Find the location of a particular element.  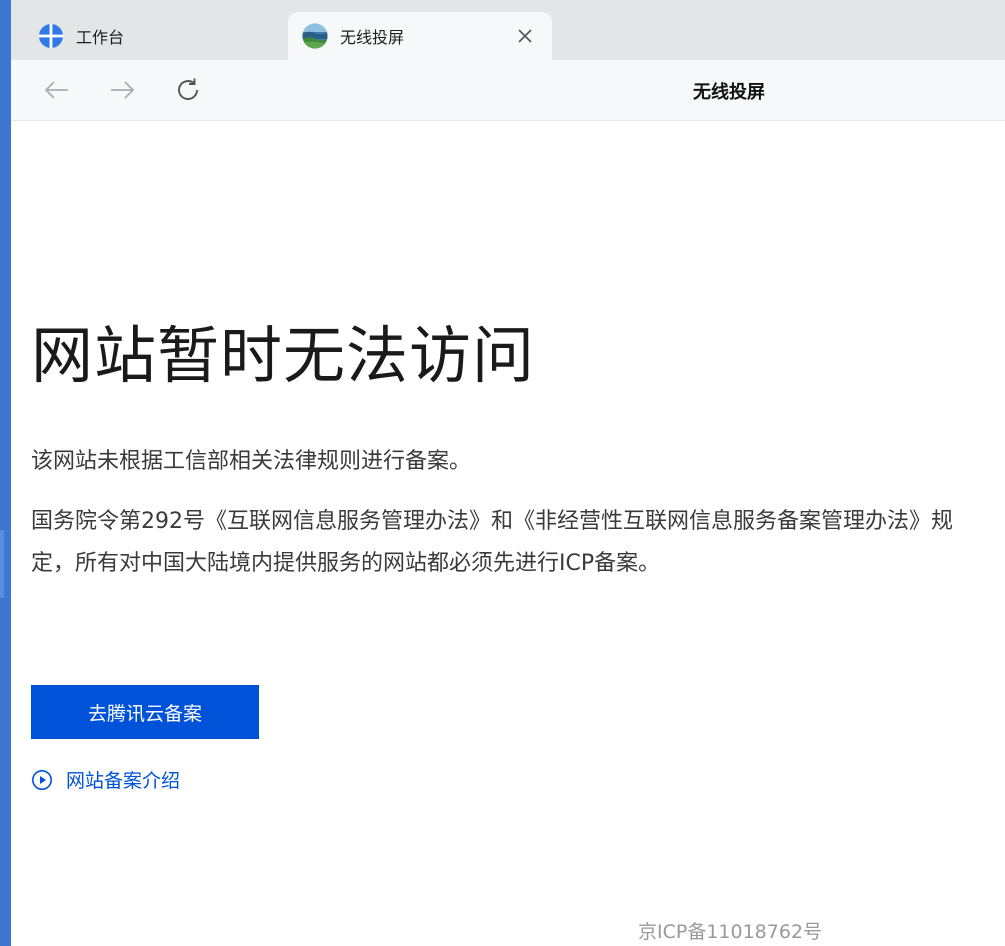

filing-intro-link-label: 网站备案介绍 is located at coordinates (123, 781).